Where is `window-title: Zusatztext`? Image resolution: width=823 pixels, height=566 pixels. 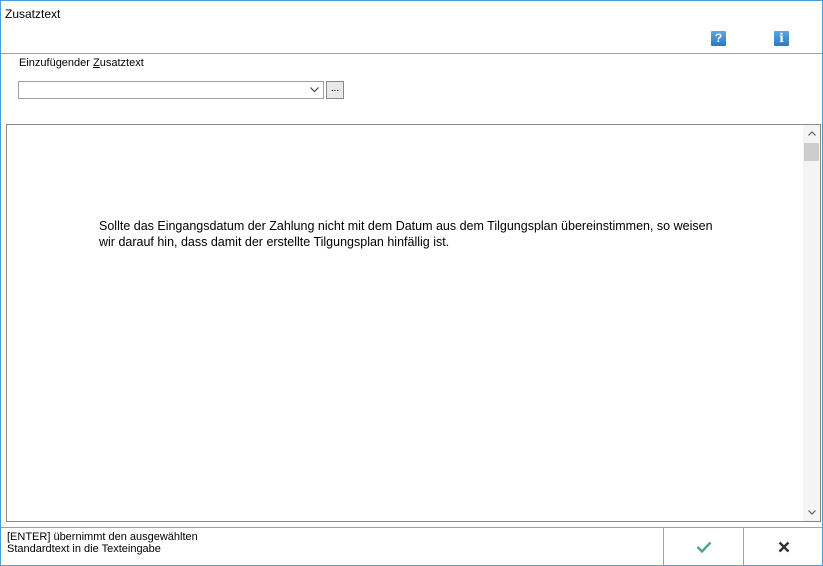 window-title: Zusatztext is located at coordinates (33, 14).